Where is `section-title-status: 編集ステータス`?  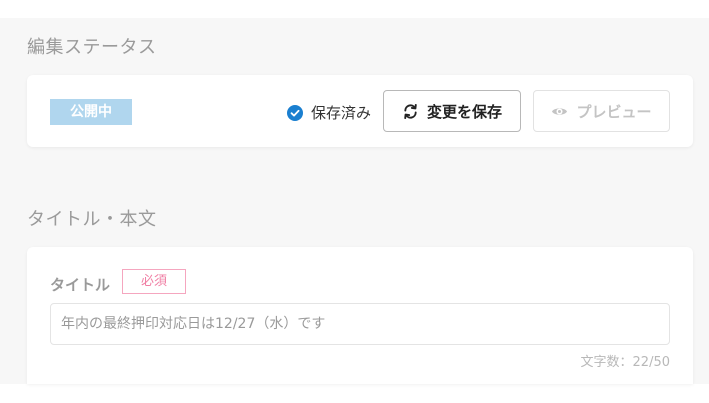 section-title-status: 編集ステータス is located at coordinates (92, 47).